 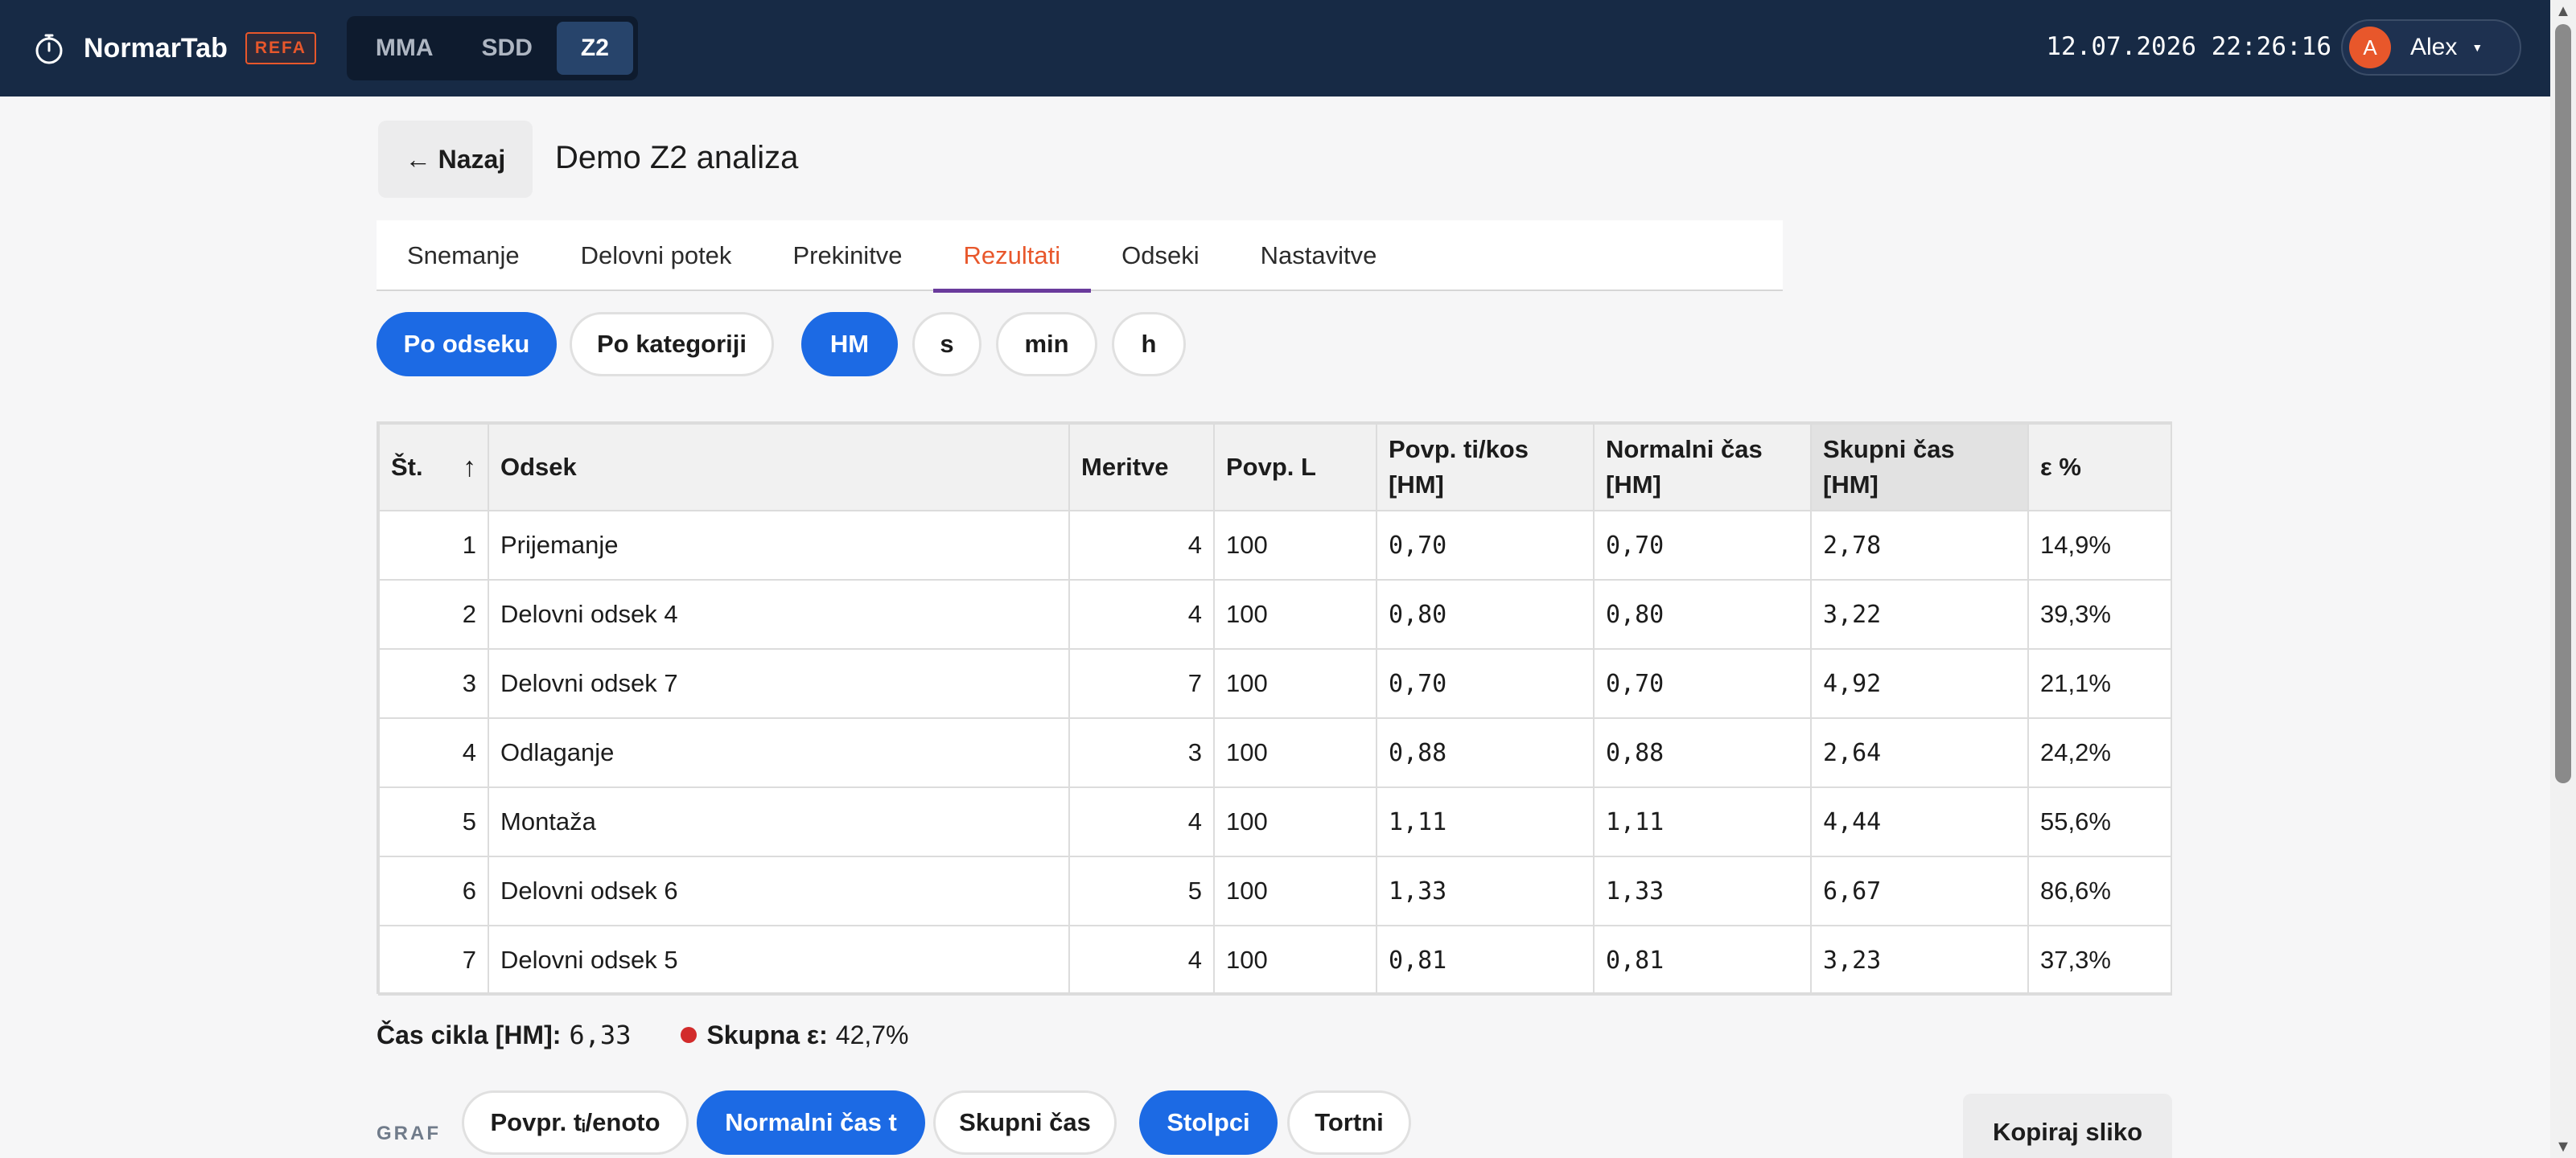 What do you see at coordinates (433, 821) in the screenshot?
I see `cell-num: 5` at bounding box center [433, 821].